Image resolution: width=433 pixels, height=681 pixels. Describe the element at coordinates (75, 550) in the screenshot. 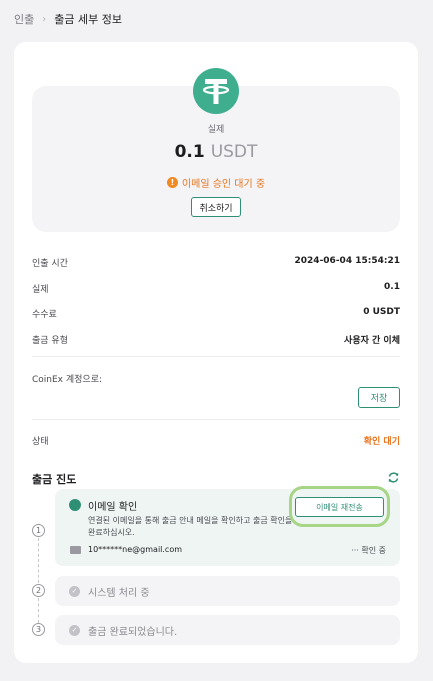

I see `mail-icon` at that location.